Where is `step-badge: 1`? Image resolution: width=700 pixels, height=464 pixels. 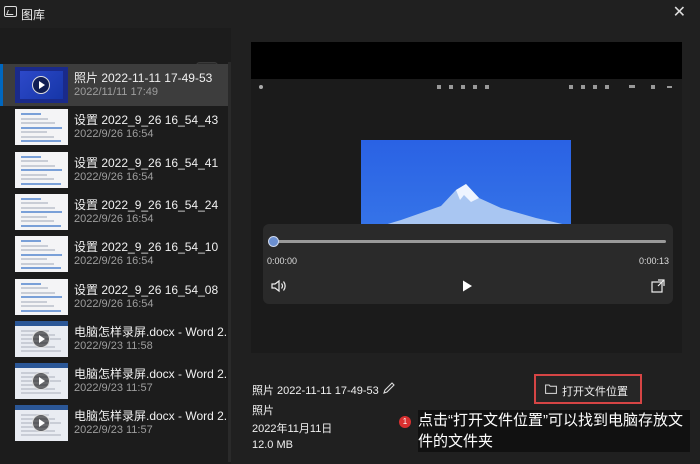 step-badge: 1 is located at coordinates (405, 422).